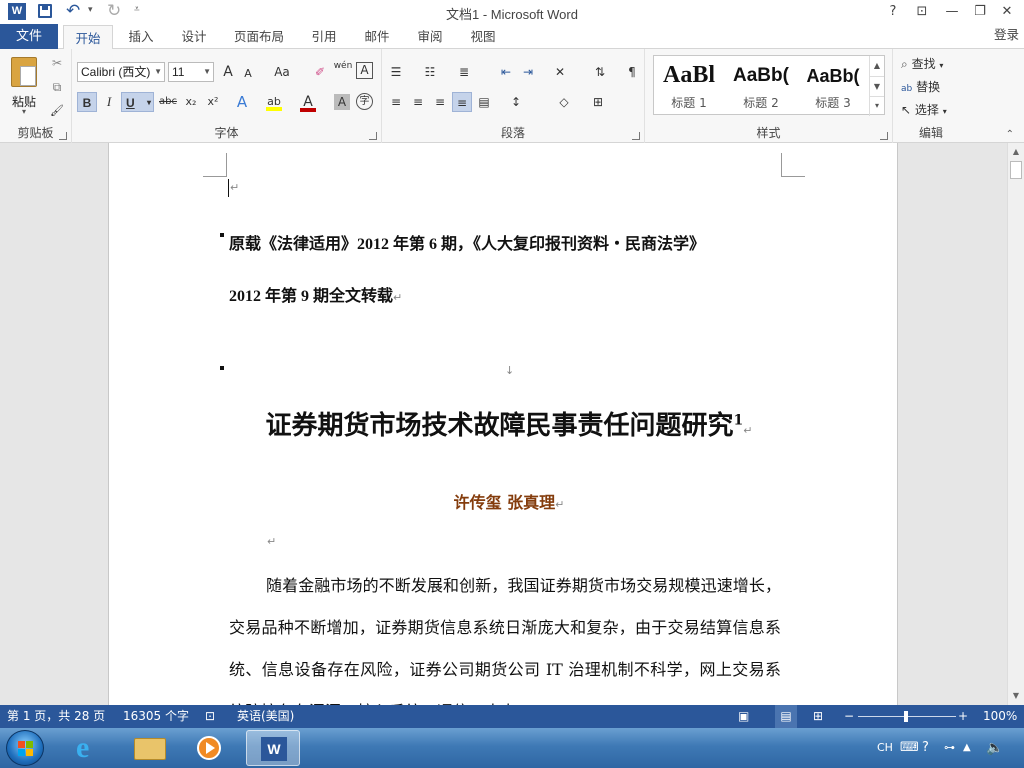  What do you see at coordinates (483, 36) in the screenshot?
I see `tab-view: 视图` at bounding box center [483, 36].